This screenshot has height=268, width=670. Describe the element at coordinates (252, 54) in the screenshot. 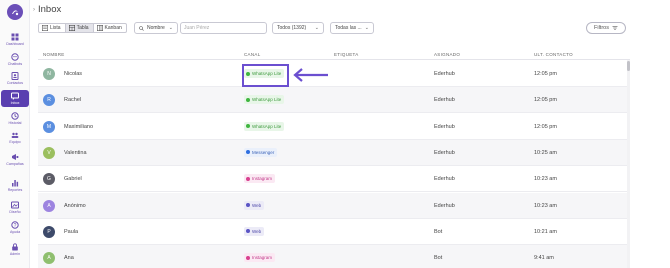

I see `column-header-channel: CANAL` at that location.